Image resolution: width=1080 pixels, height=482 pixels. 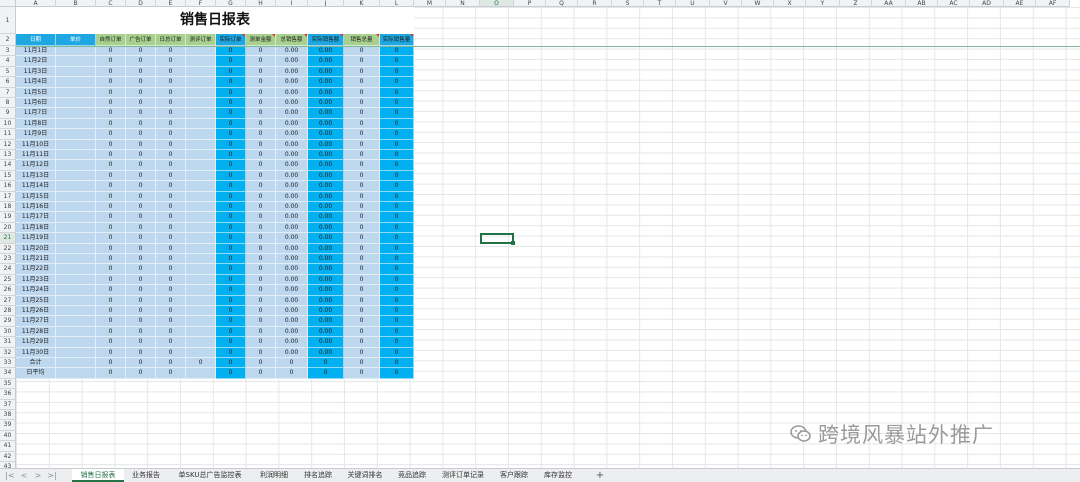 What do you see at coordinates (8, 61) in the screenshot?
I see `row-header-4: 4` at bounding box center [8, 61].